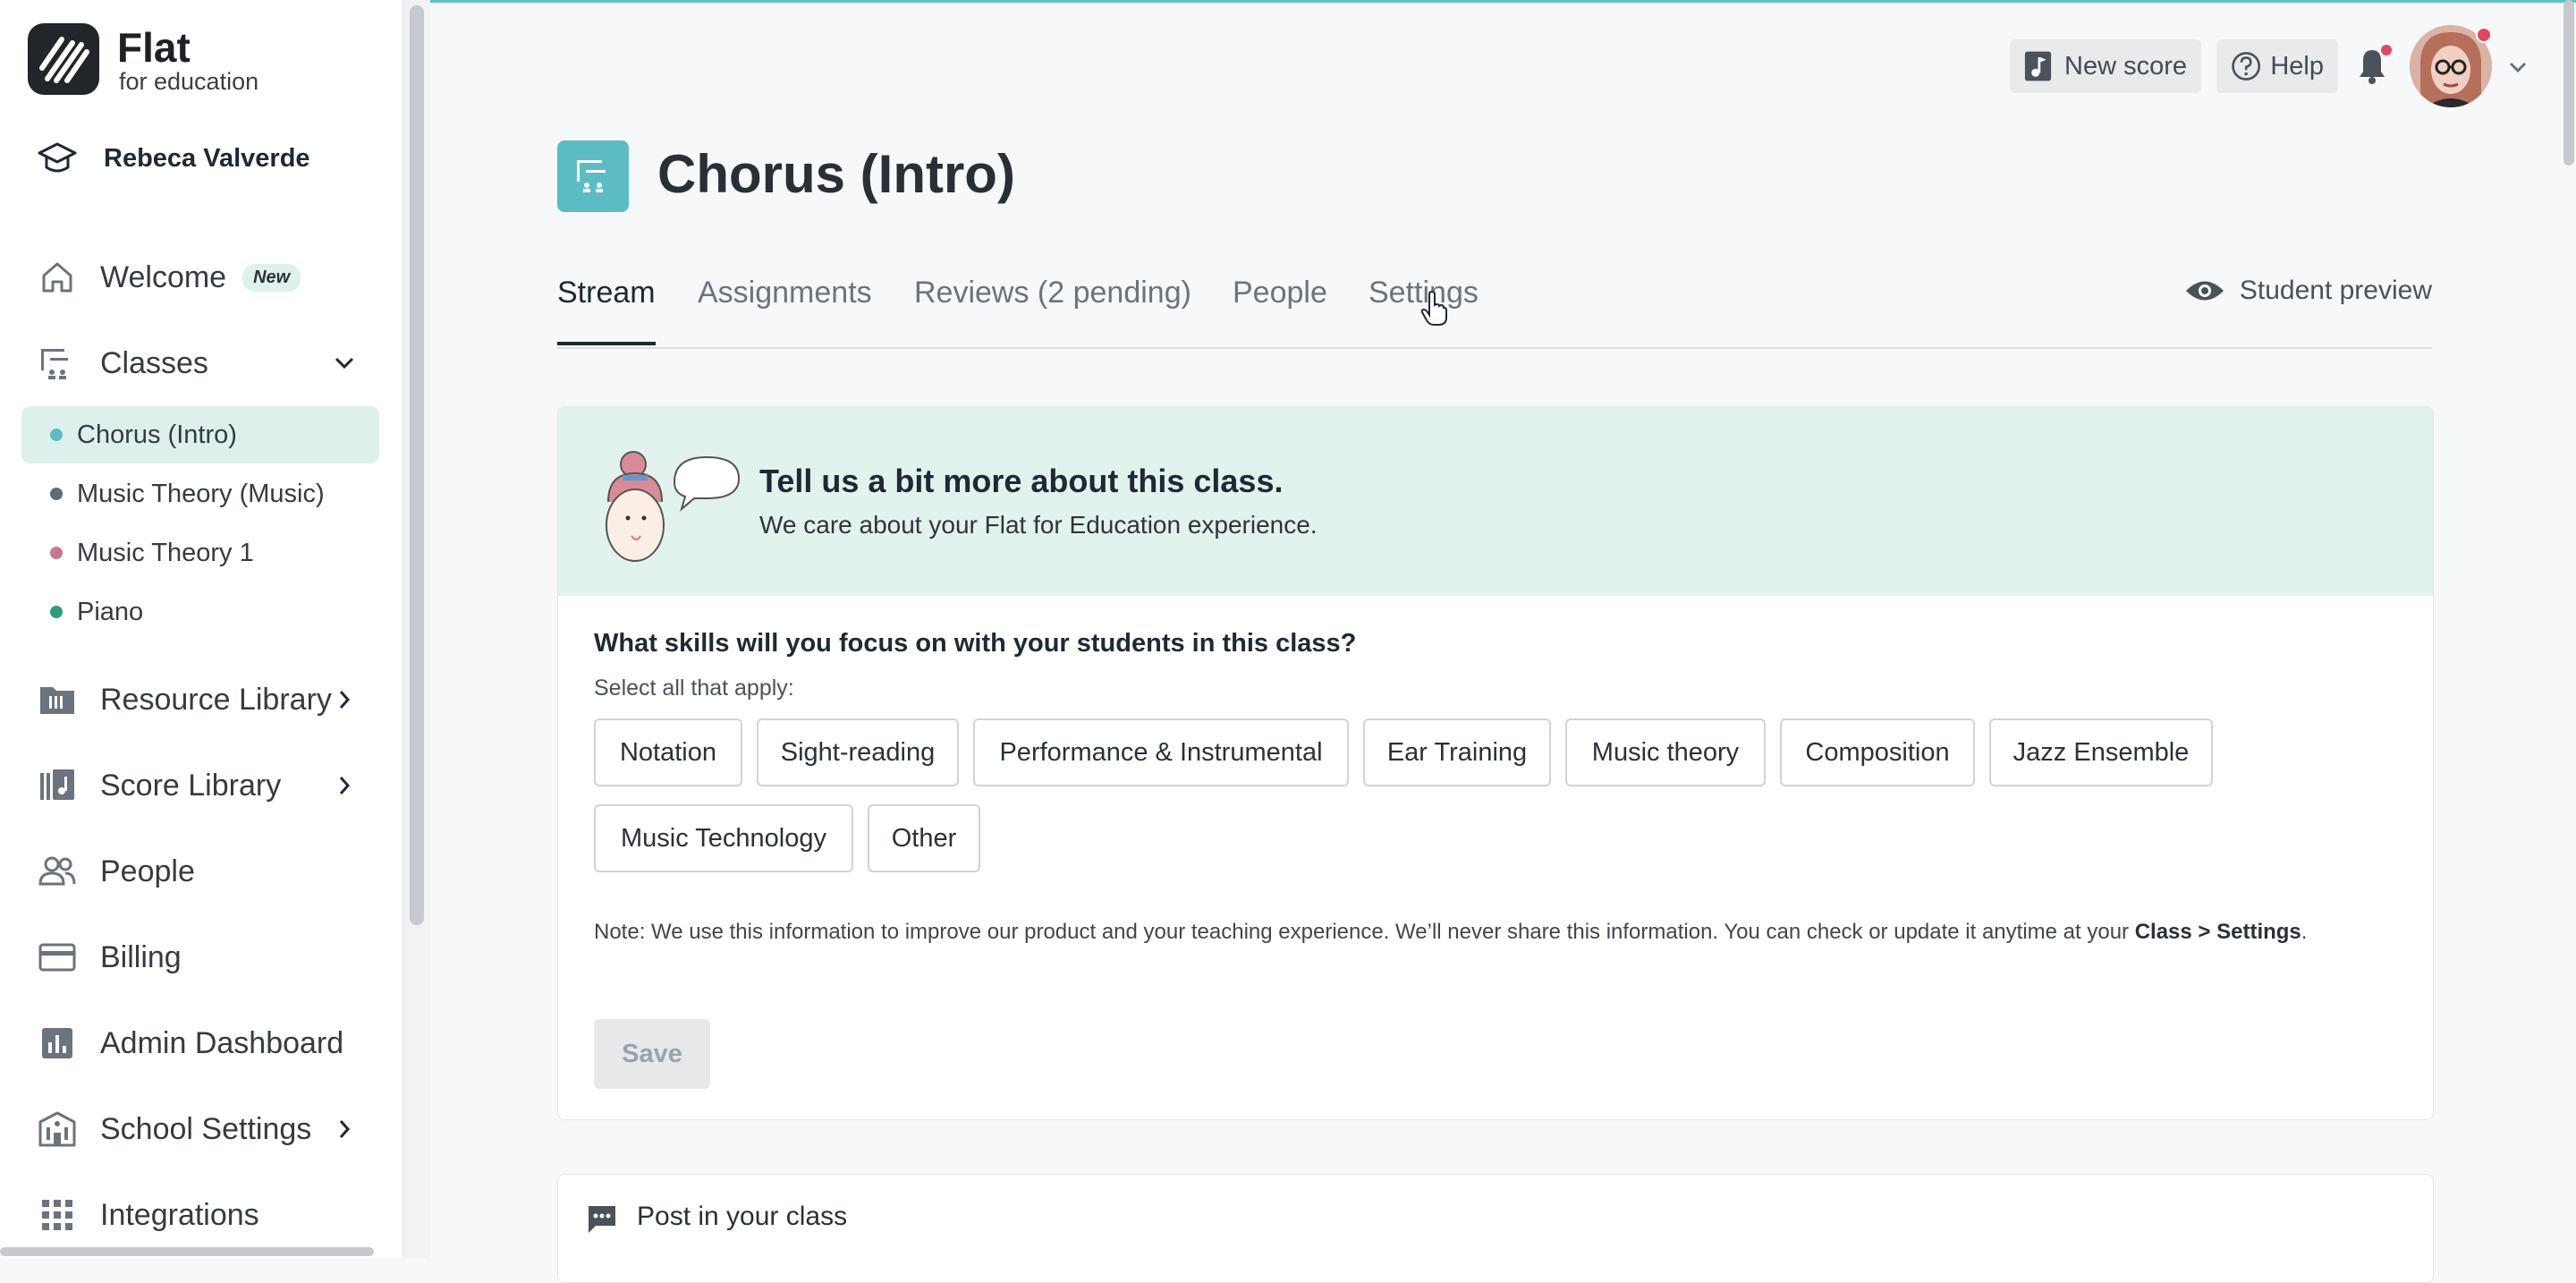 The height and width of the screenshot is (1283, 2576). Describe the element at coordinates (606, 293) in the screenshot. I see `tab-stream: Stream` at that location.